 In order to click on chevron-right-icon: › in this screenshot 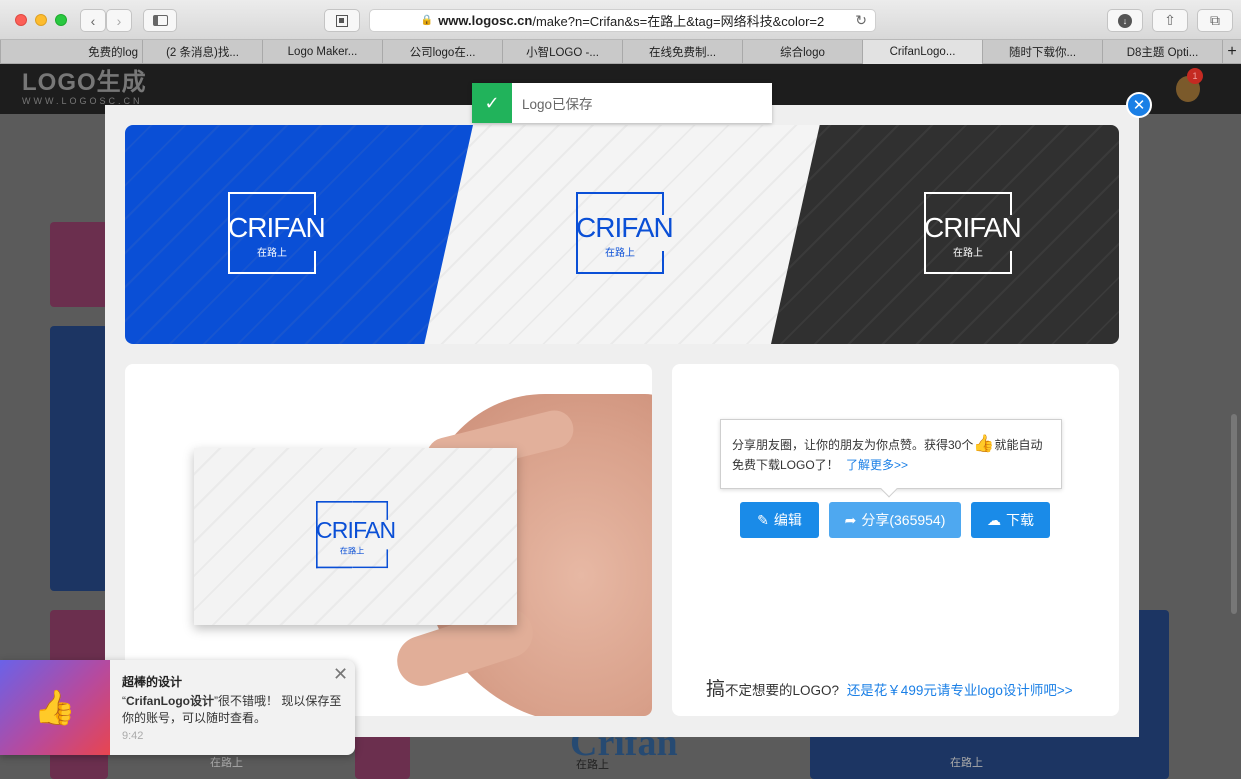, I will do `click(119, 20)`.